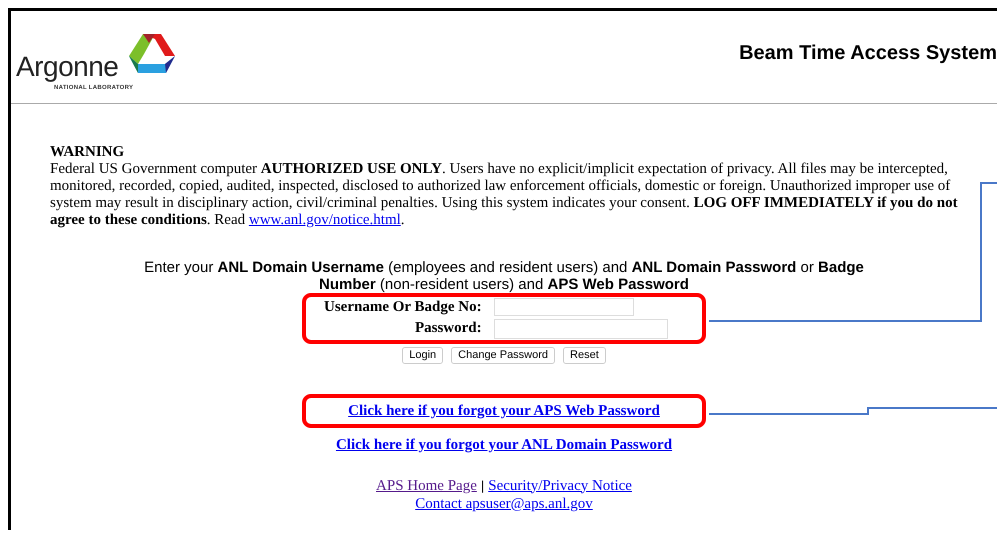 This screenshot has width=997, height=533. Describe the element at coordinates (403, 307) in the screenshot. I see `field-label: Username Or Badge No:` at that location.